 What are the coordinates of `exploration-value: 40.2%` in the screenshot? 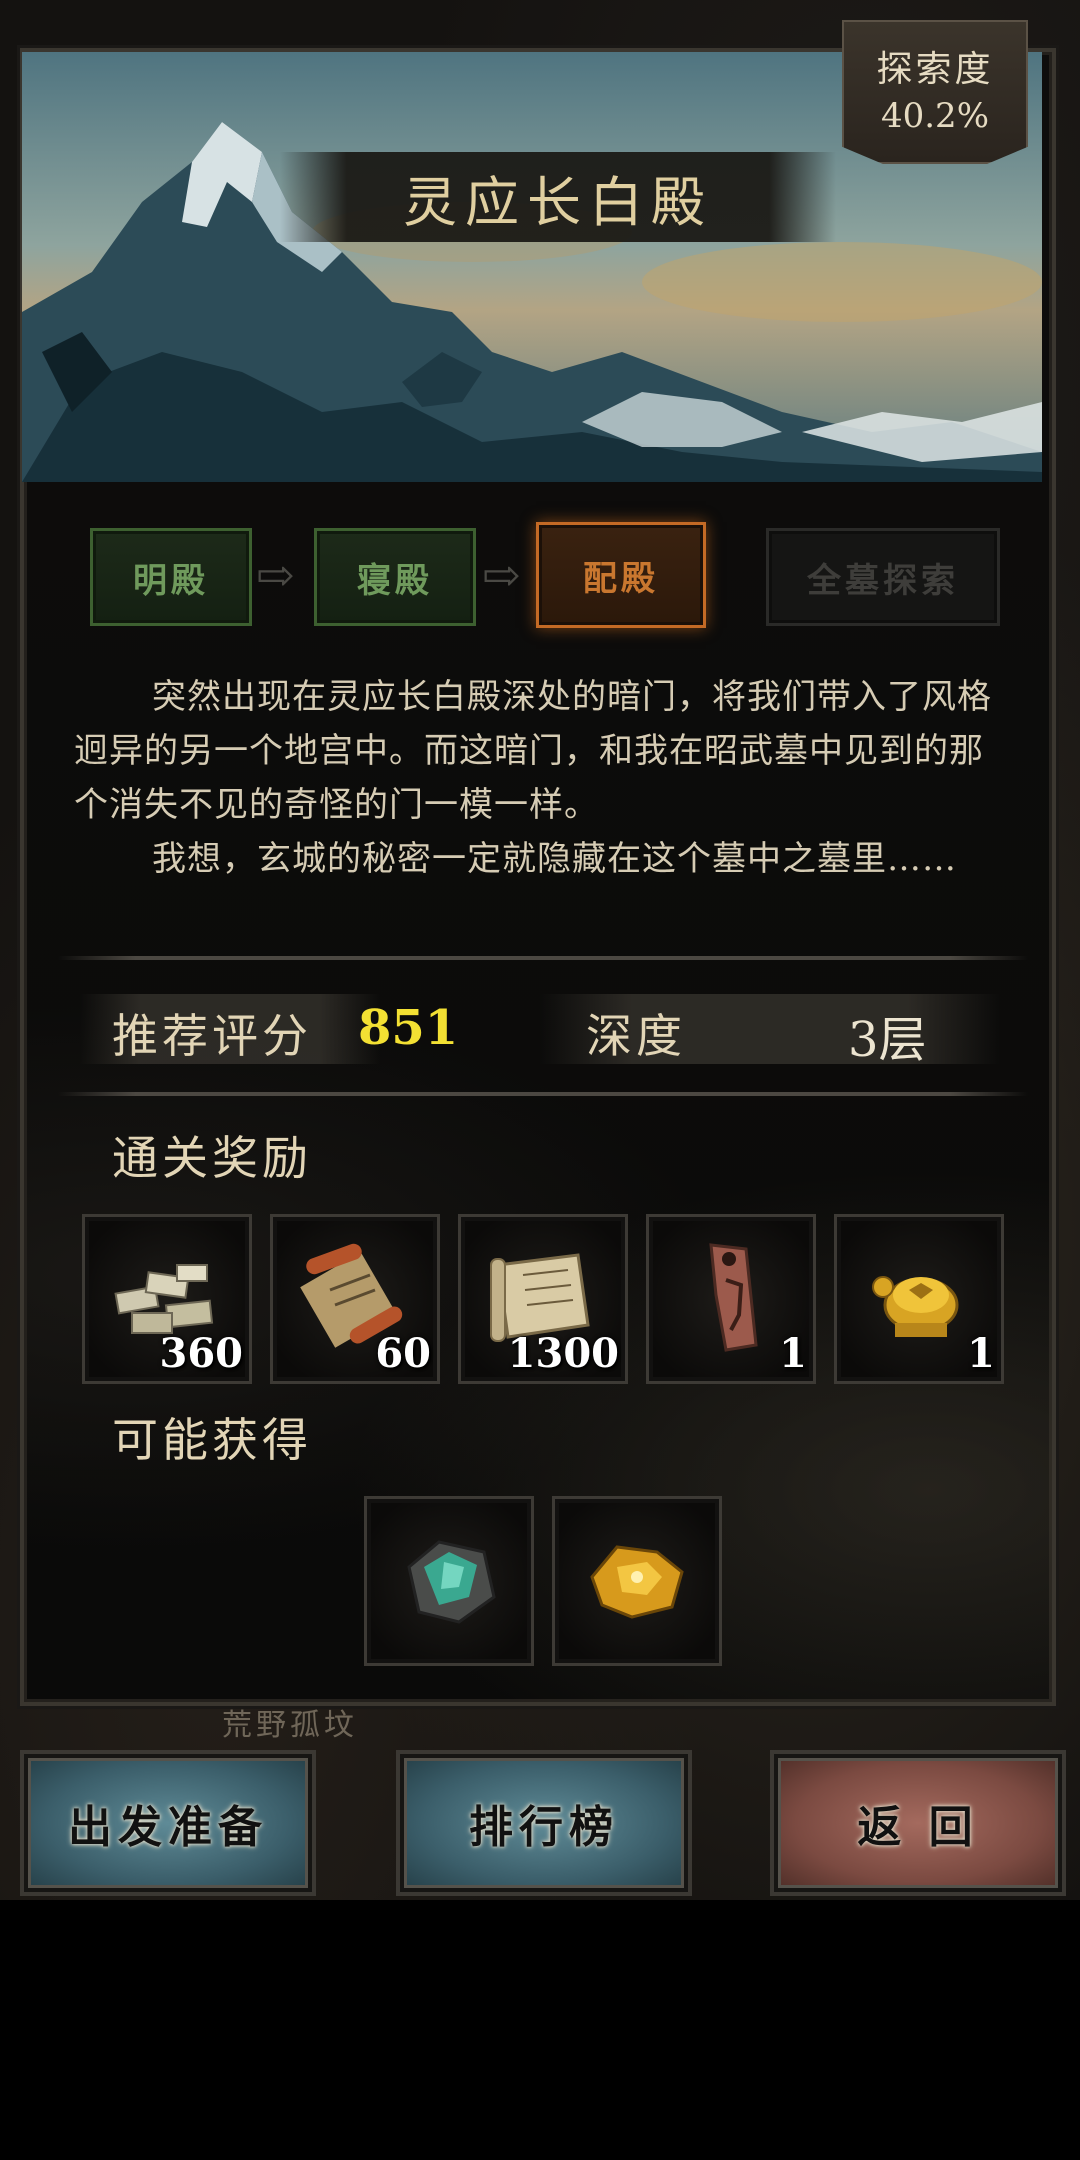 It's located at (934, 116).